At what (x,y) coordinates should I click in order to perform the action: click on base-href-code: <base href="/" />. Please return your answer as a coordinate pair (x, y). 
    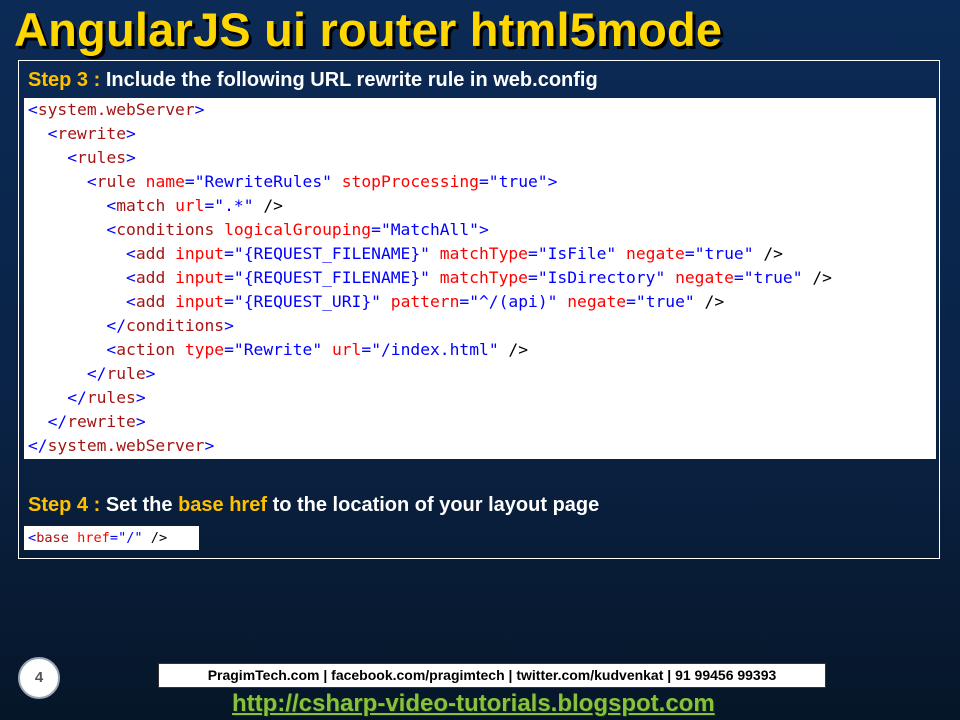
    Looking at the image, I should click on (113, 538).